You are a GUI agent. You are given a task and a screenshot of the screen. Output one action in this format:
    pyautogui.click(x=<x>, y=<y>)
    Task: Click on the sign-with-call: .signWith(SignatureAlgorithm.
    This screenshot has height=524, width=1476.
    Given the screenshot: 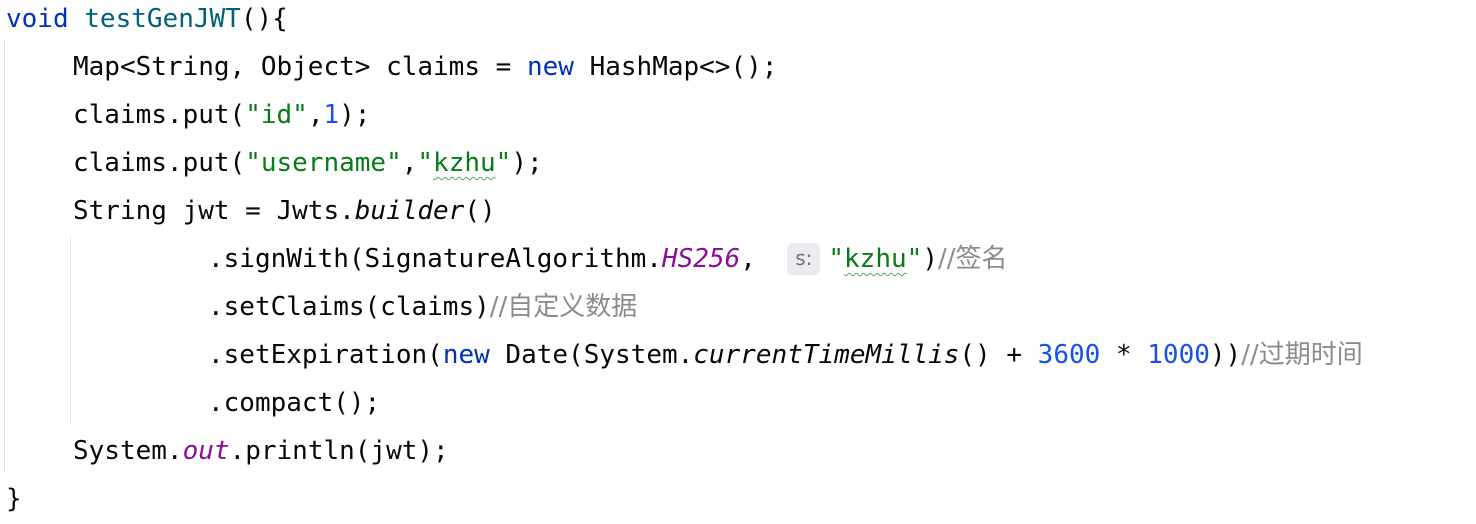 What is the action you would take?
    pyautogui.click(x=435, y=259)
    